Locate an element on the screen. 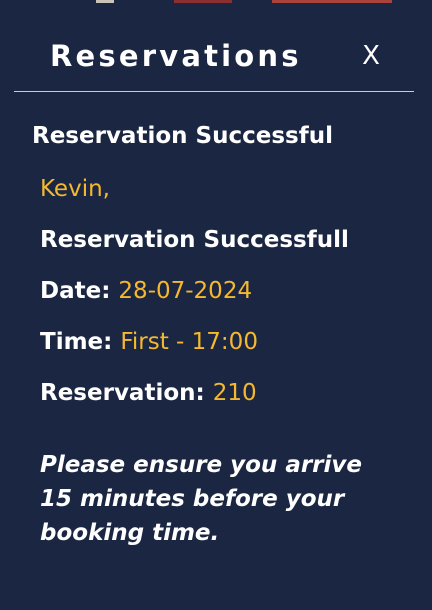 The width and height of the screenshot is (432, 610). reservation-number: 210 is located at coordinates (234, 393).